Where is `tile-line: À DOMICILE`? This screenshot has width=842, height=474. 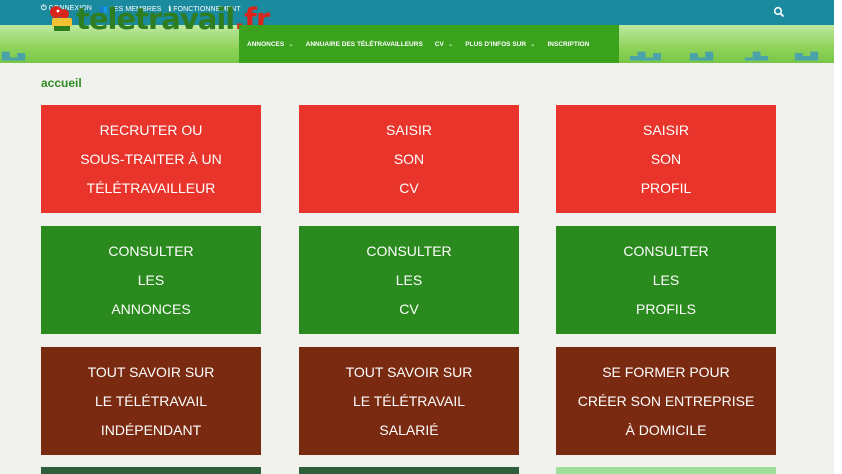 tile-line: À DOMICILE is located at coordinates (666, 429).